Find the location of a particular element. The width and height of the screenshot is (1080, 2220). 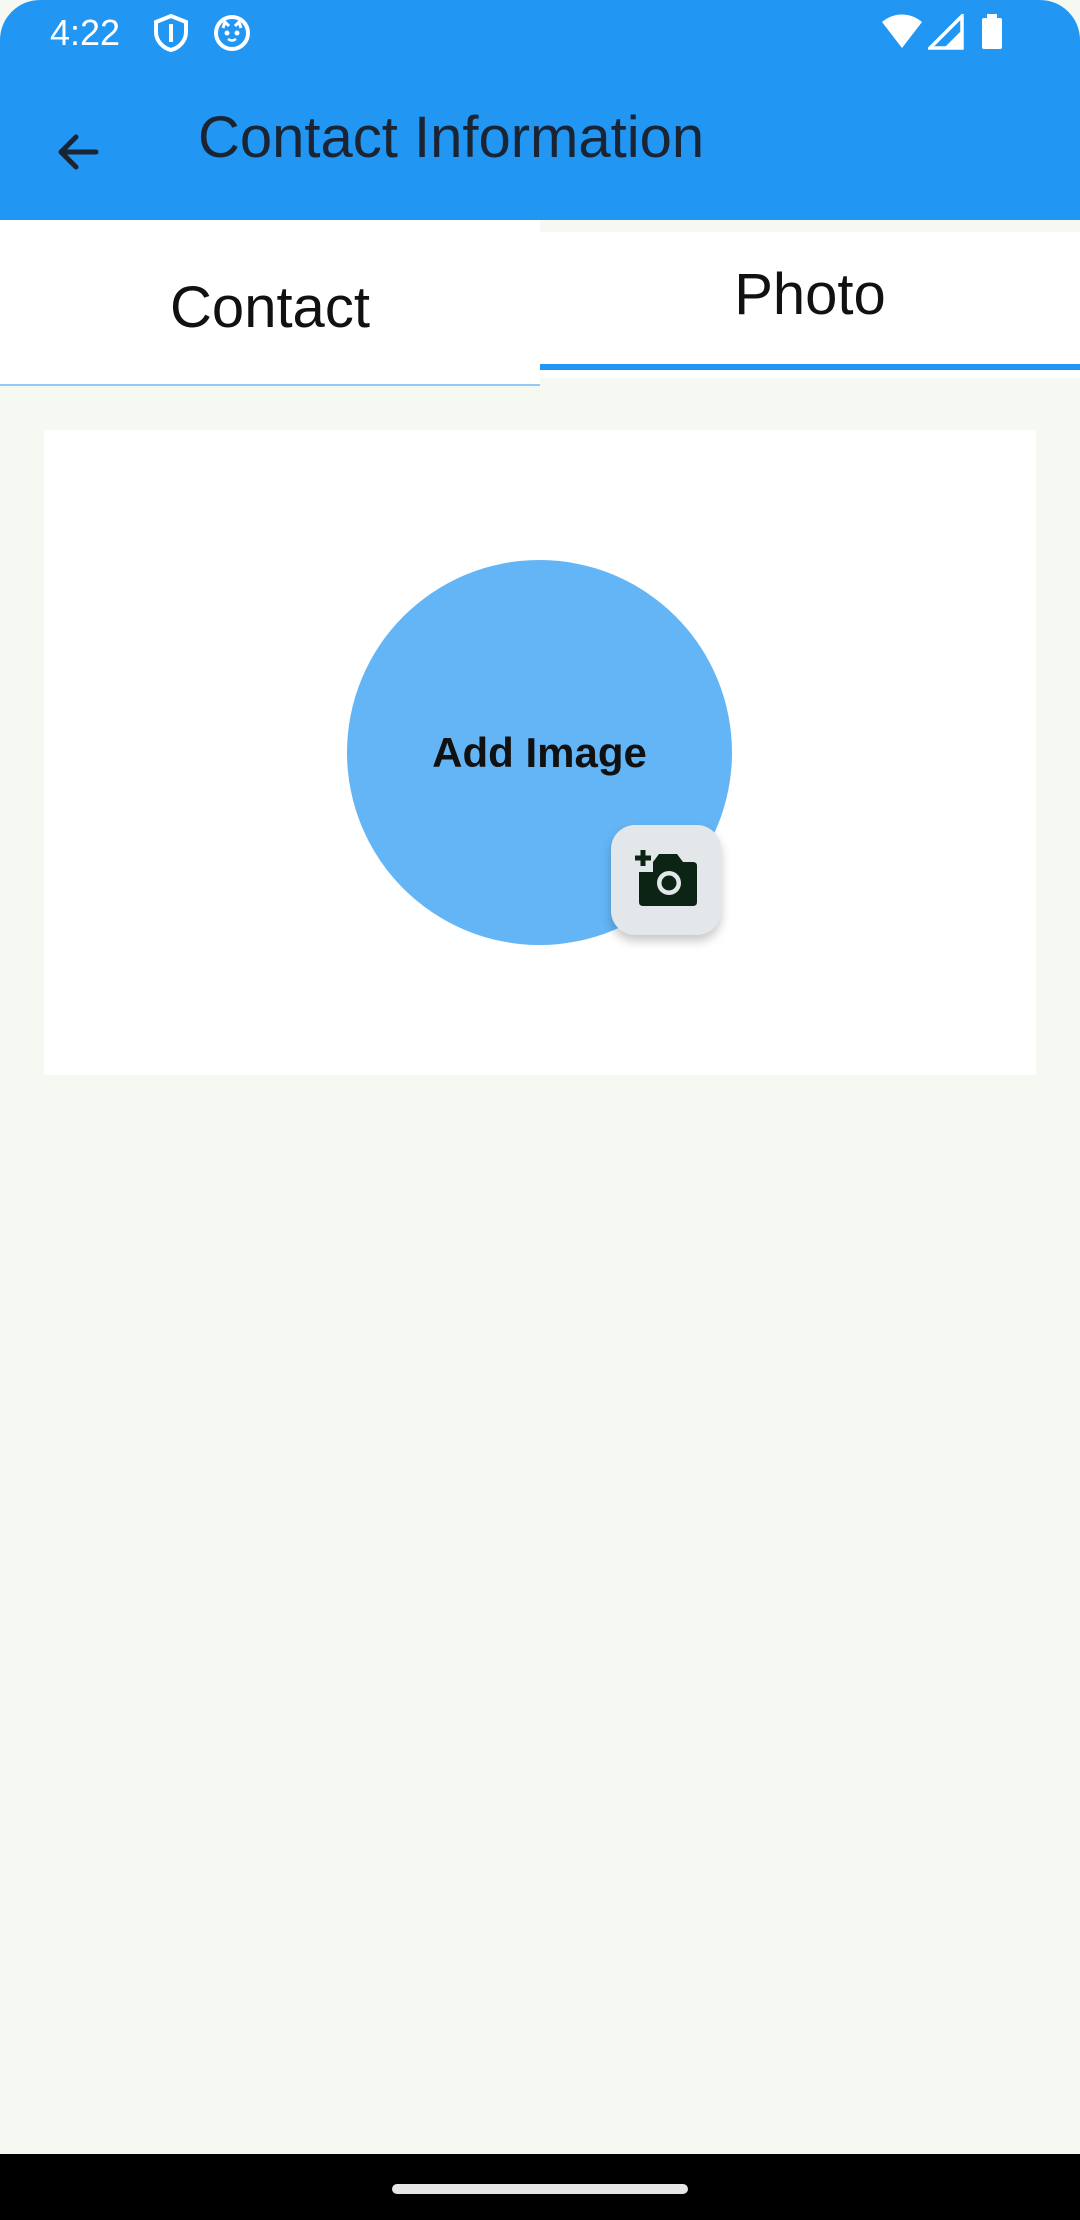

page-title: Contact Information is located at coordinates (451, 137).